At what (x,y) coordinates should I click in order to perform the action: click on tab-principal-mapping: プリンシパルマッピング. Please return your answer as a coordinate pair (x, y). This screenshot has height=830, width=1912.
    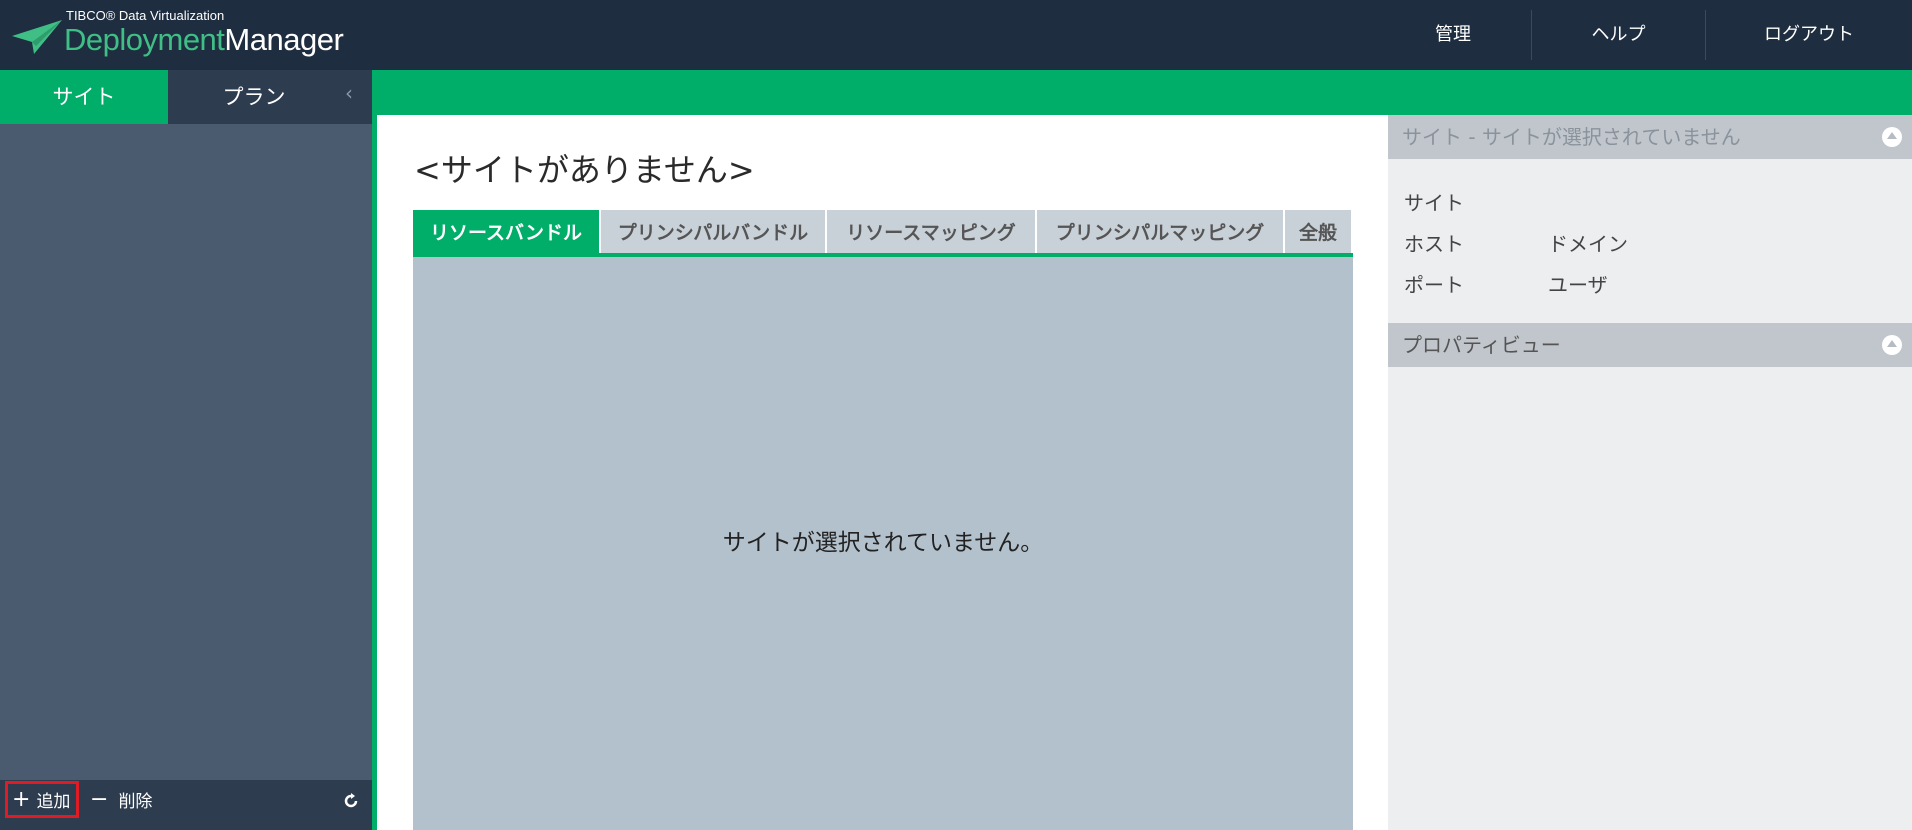
    Looking at the image, I should click on (1160, 233).